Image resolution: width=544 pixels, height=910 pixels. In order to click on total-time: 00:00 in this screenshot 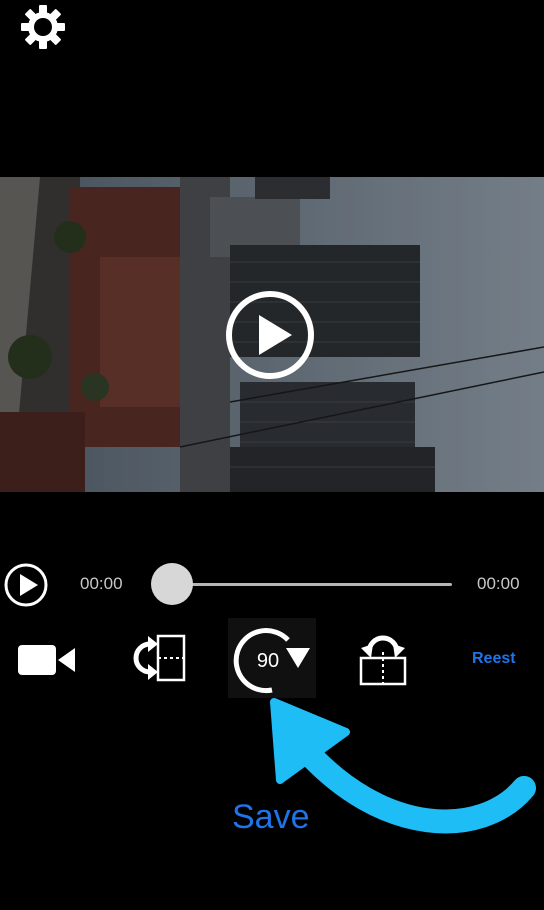, I will do `click(498, 583)`.